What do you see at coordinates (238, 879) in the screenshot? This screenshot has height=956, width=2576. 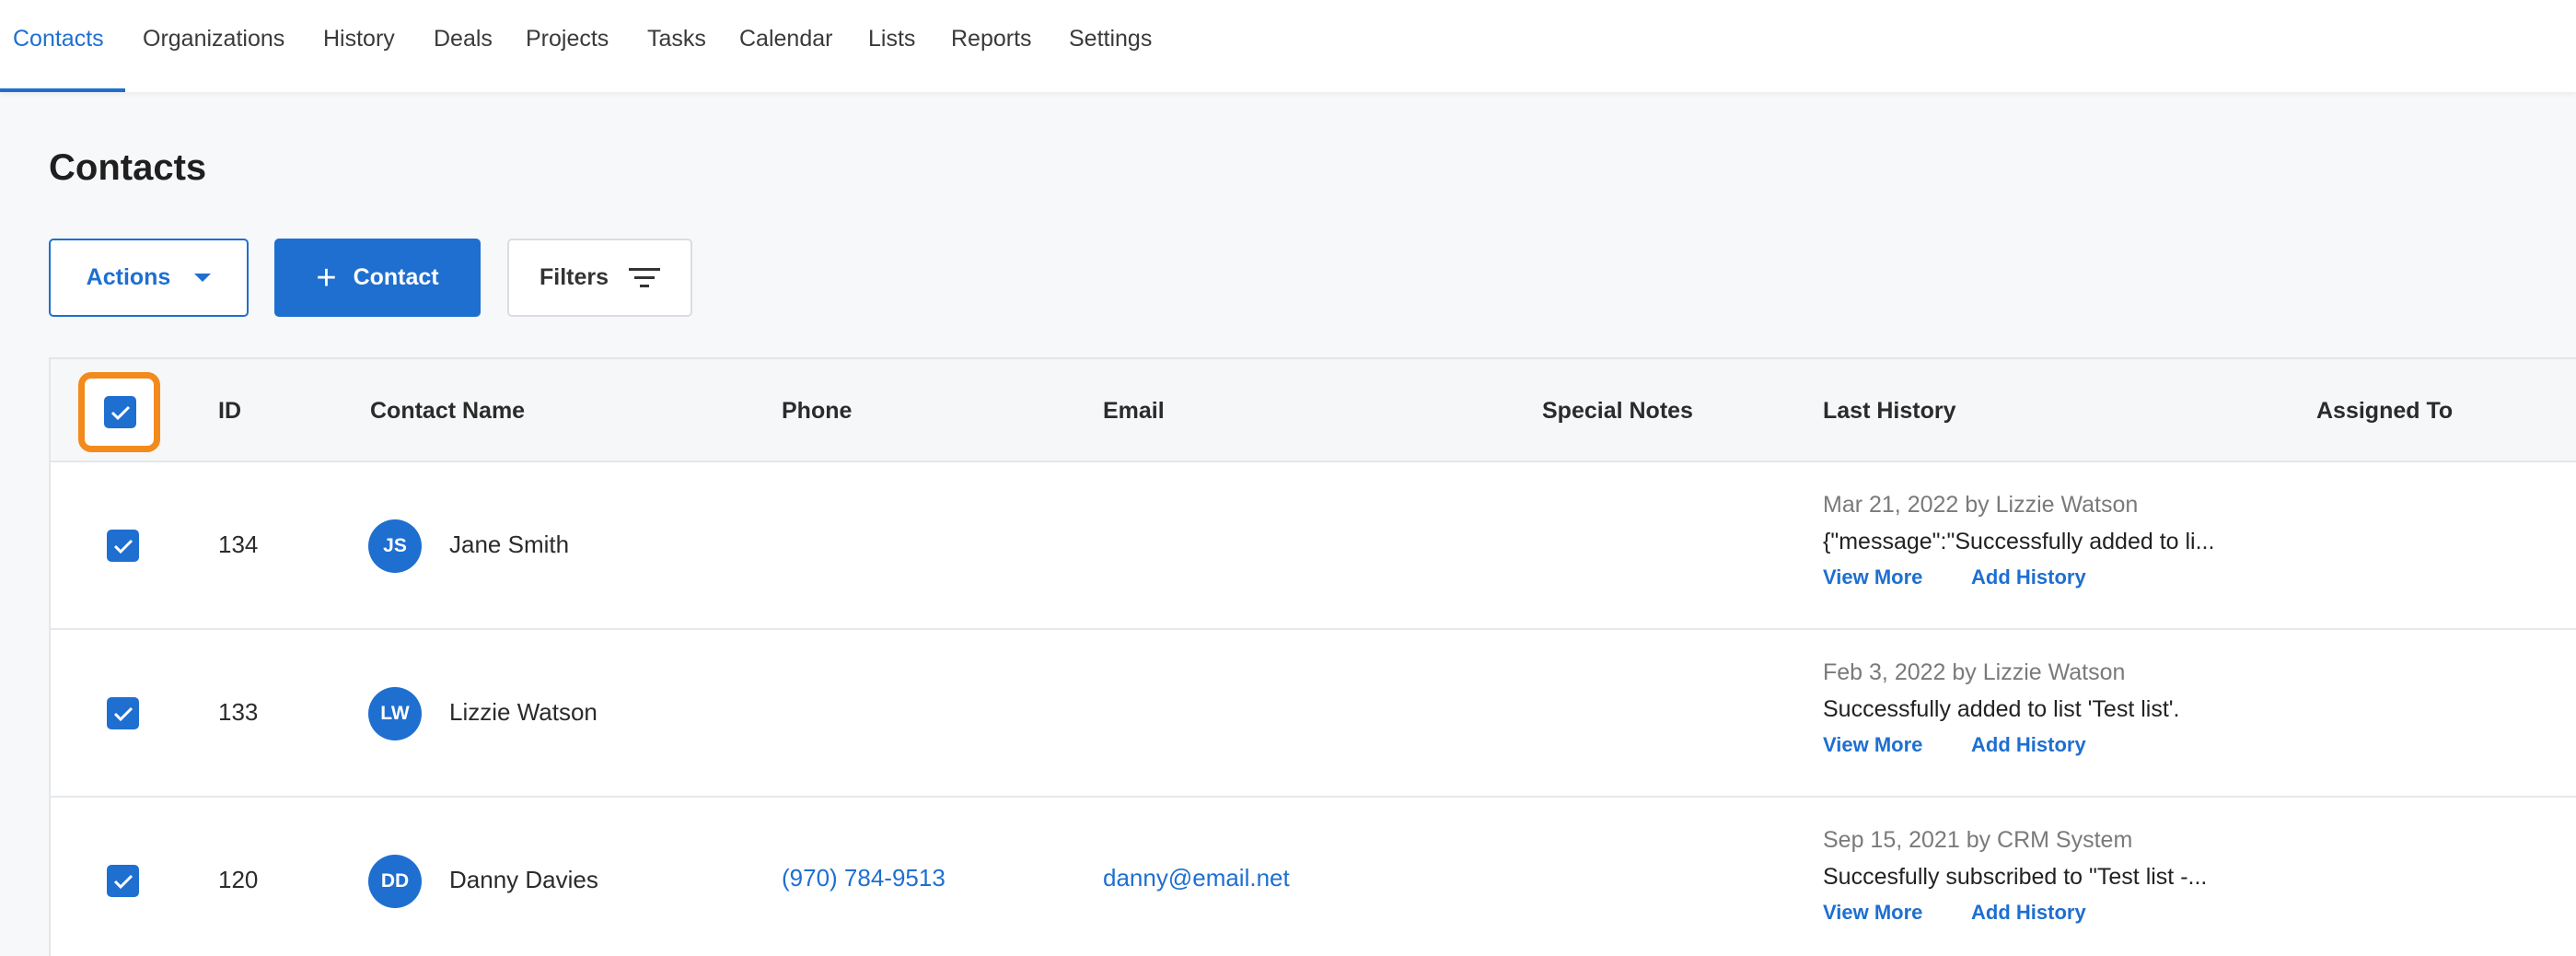 I see `contact-id: 120` at bounding box center [238, 879].